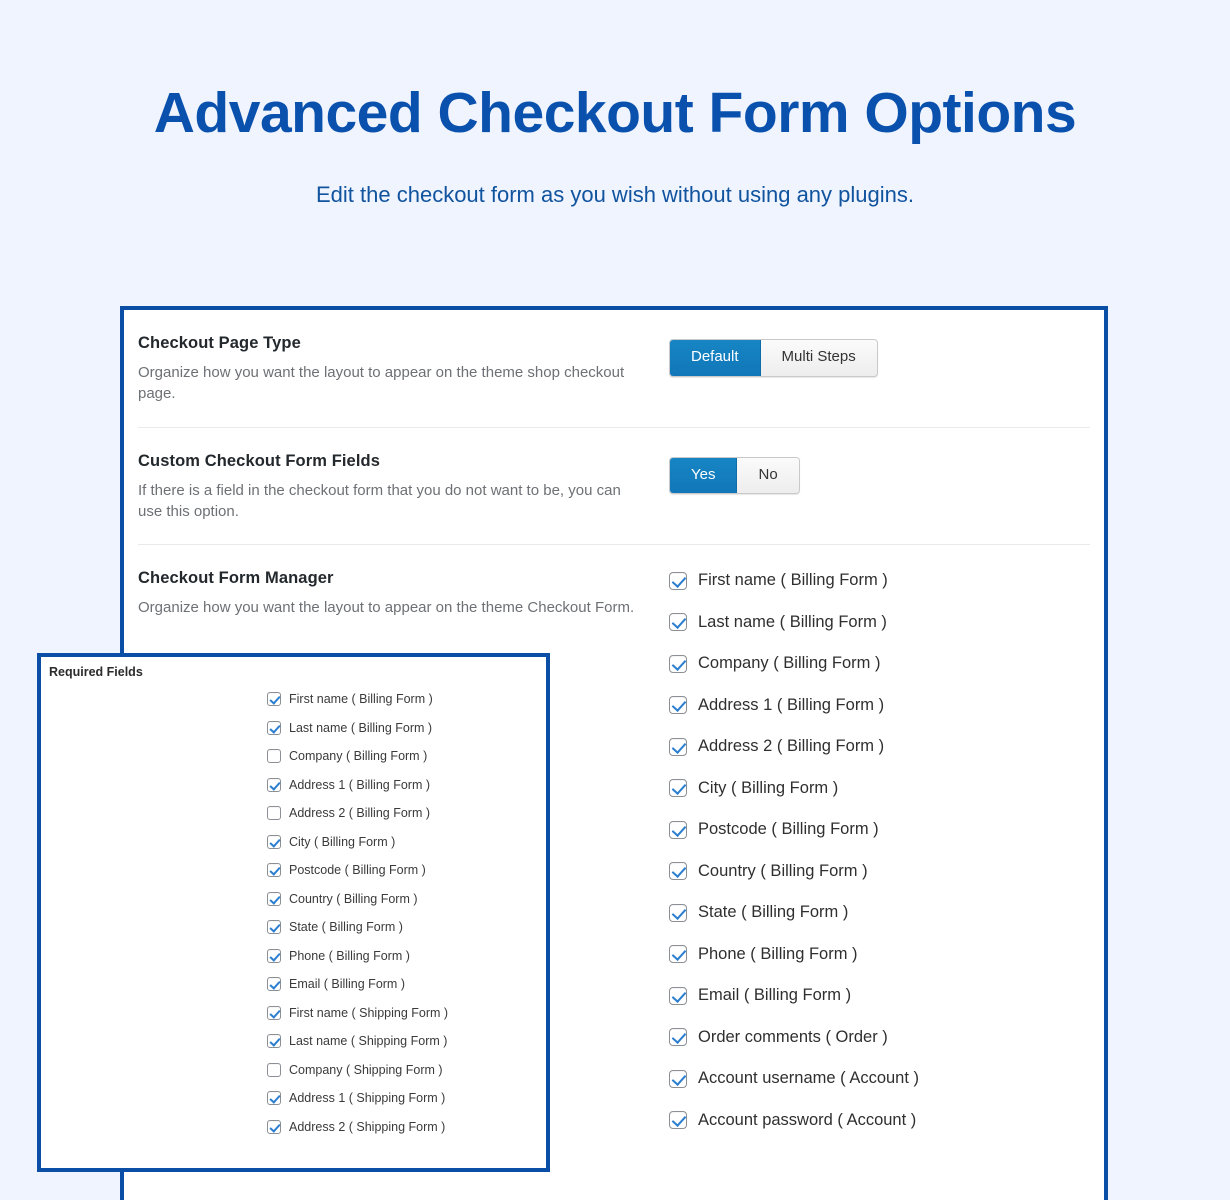 The image size is (1230, 1200). What do you see at coordinates (259, 460) in the screenshot?
I see `section-title: Custom Checkout Form Fields` at bounding box center [259, 460].